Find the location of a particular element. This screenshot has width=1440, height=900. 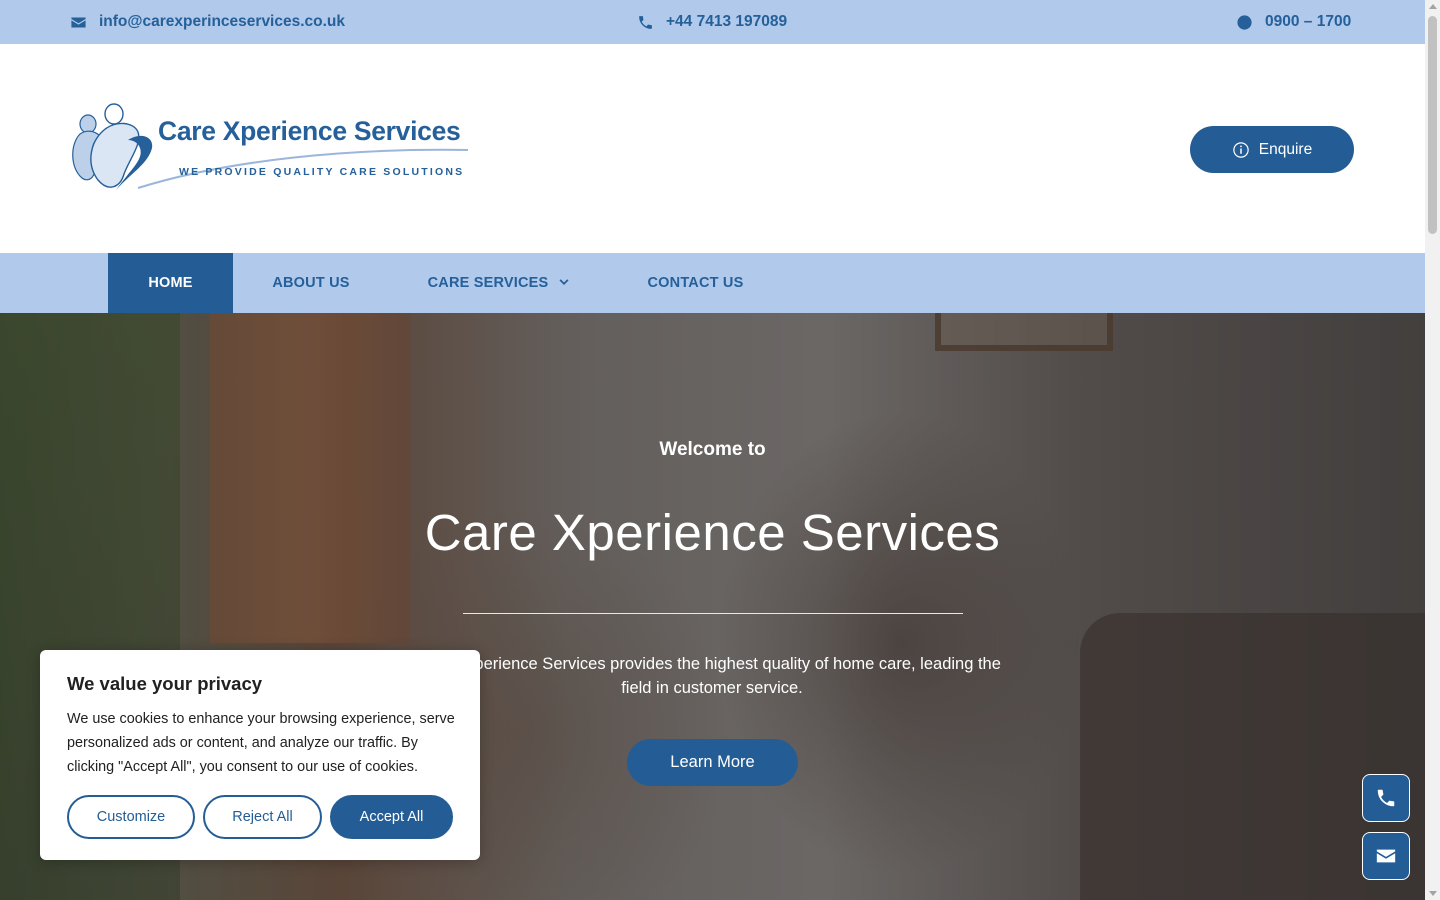

nav-item-label: CONTACT US is located at coordinates (695, 283).